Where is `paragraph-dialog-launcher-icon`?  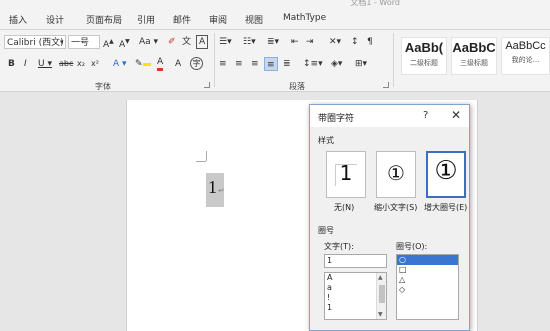
paragraph-dialog-launcher-icon is located at coordinates (386, 85).